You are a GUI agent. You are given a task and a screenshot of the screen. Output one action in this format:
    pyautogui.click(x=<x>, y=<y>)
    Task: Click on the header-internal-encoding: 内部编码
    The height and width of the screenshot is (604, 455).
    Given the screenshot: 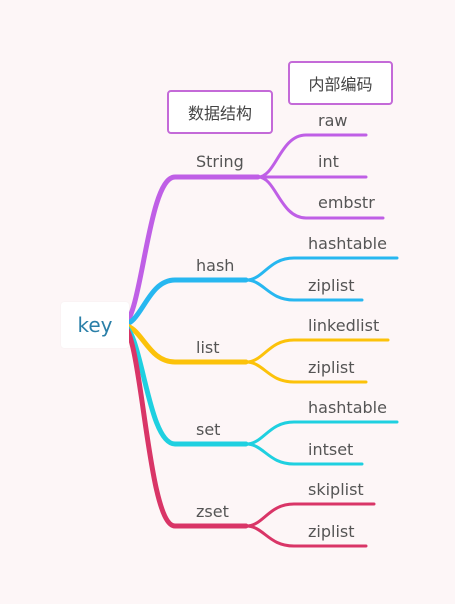 What is the action you would take?
    pyautogui.click(x=340, y=83)
    